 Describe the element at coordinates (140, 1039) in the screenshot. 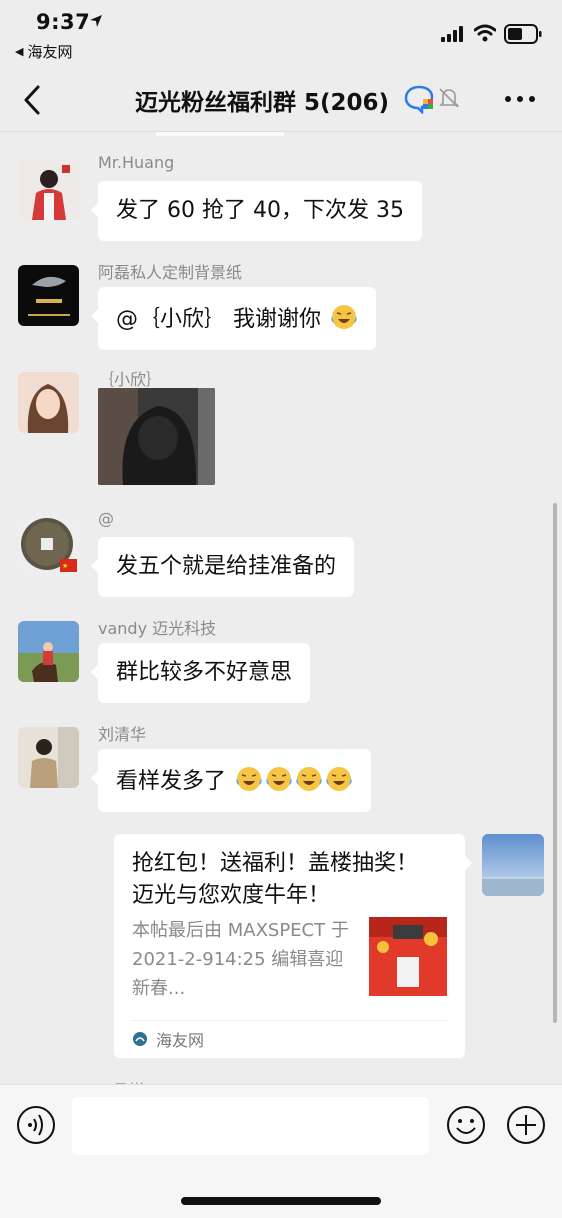

I see `source-logo-icon` at that location.